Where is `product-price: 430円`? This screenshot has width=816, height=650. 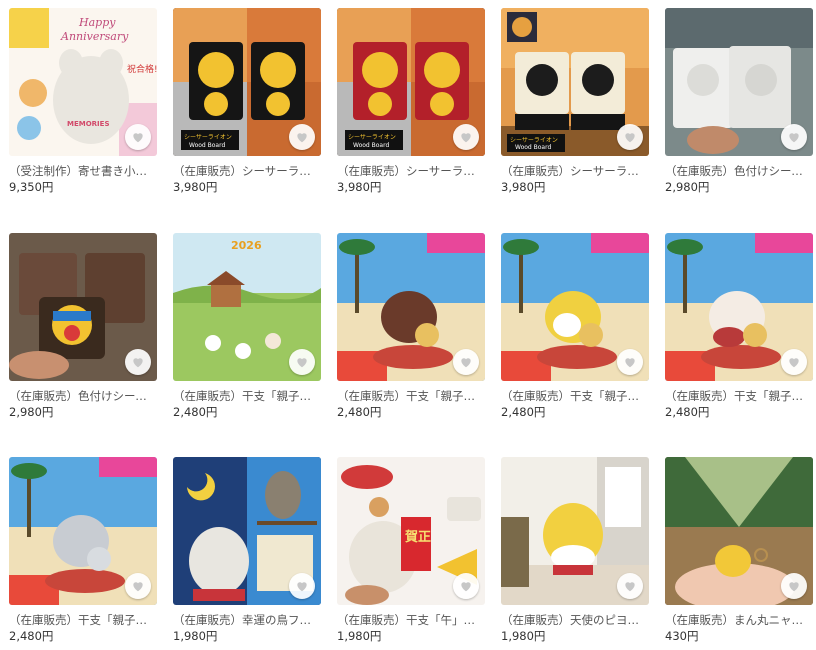
product-price: 430円 is located at coordinates (682, 636).